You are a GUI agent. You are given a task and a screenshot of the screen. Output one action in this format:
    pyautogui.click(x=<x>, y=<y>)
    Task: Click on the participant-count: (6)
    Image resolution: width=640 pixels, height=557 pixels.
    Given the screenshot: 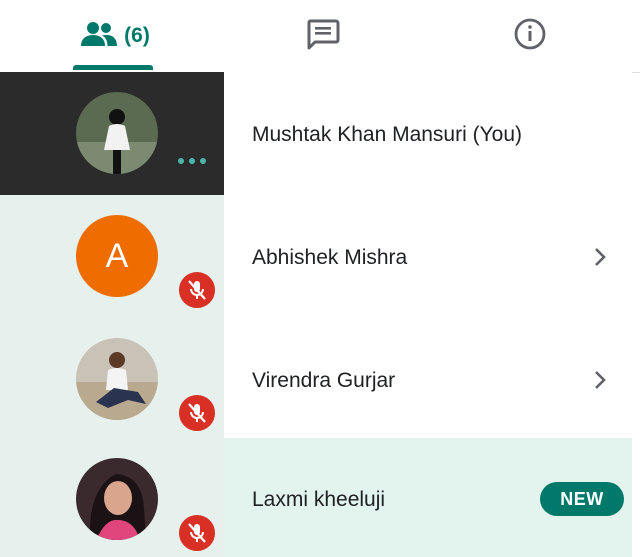 What is the action you would take?
    pyautogui.click(x=137, y=35)
    